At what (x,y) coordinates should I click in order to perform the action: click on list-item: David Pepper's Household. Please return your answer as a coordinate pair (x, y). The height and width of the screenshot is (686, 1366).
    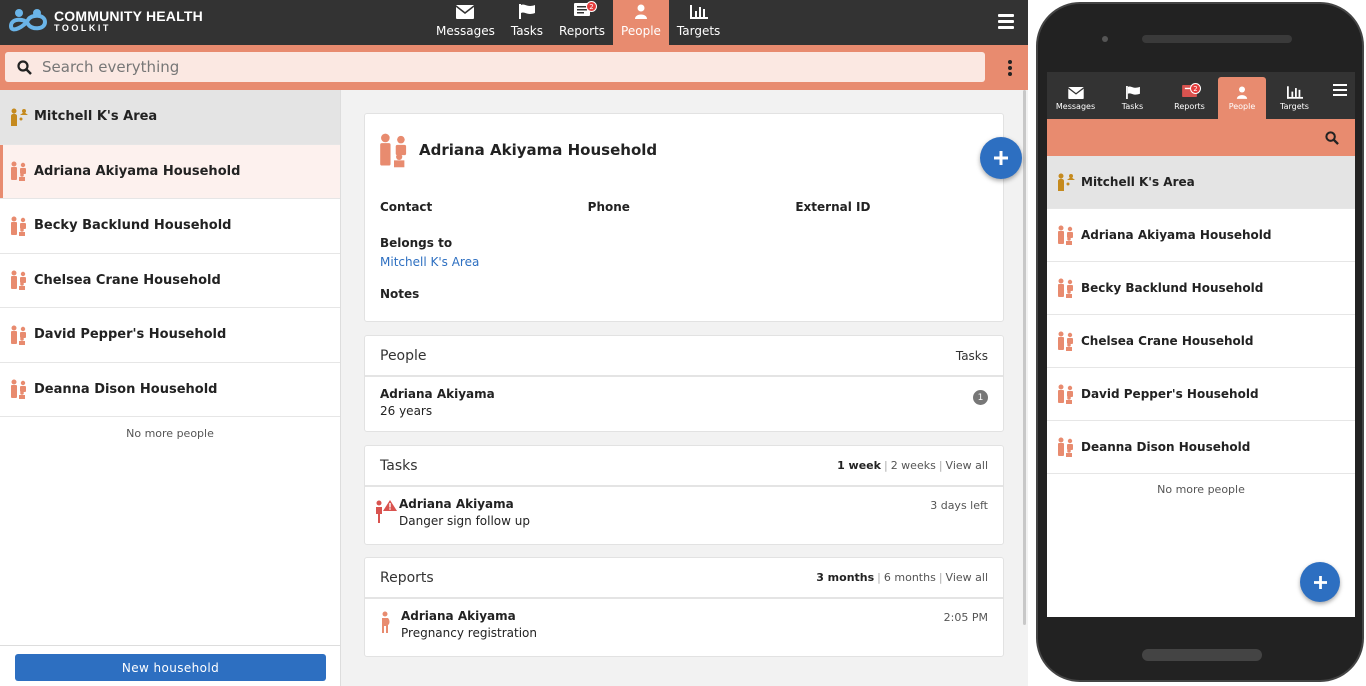
    Looking at the image, I should click on (170, 335).